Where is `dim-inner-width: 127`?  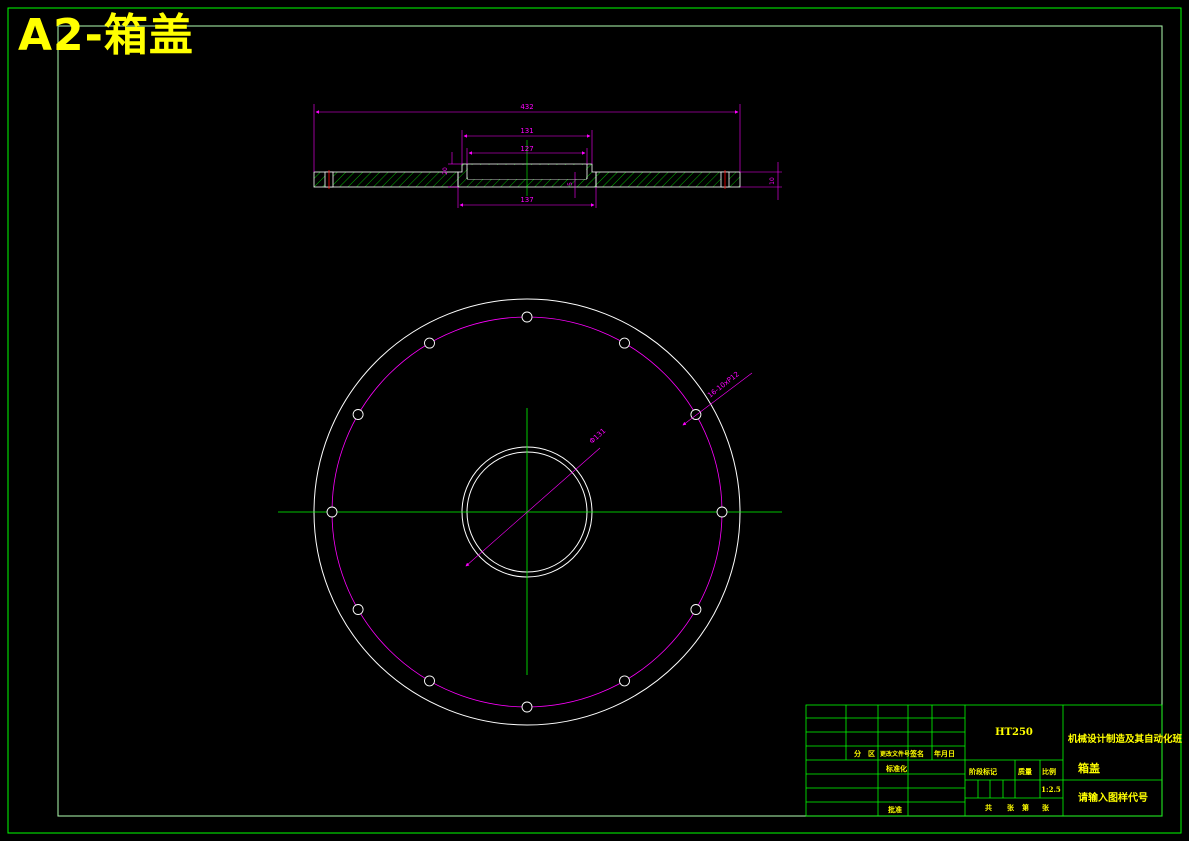
dim-inner-width: 127 is located at coordinates (526, 149).